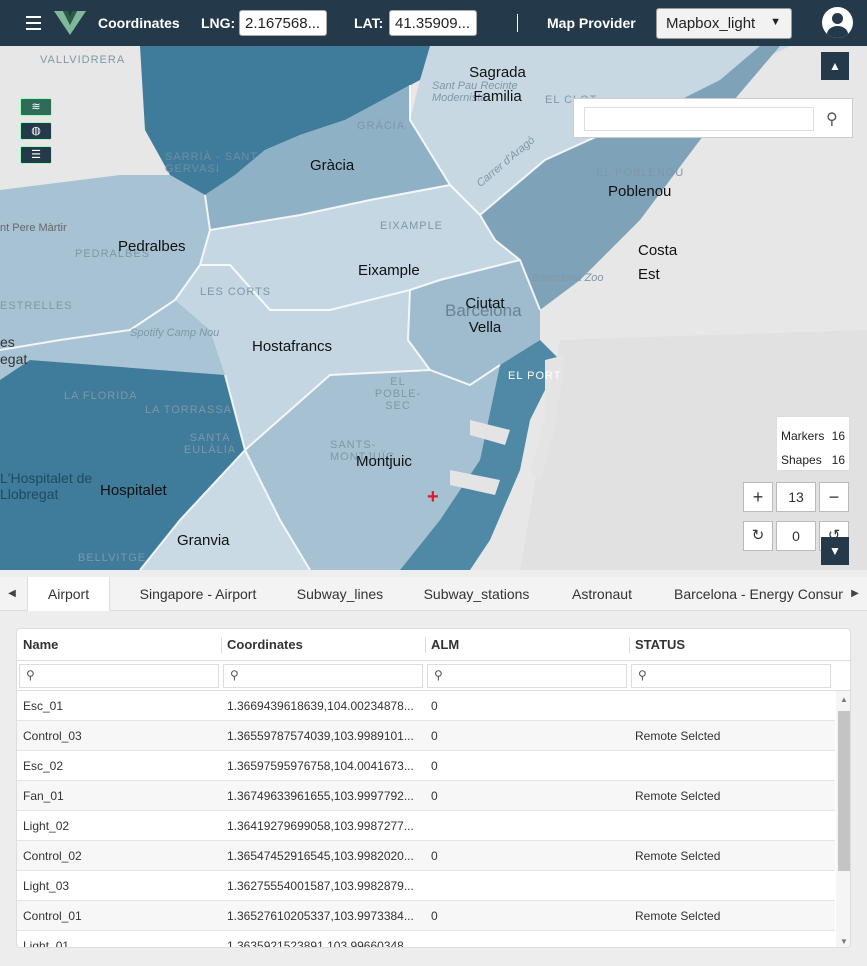  What do you see at coordinates (837, 22) in the screenshot?
I see `user-avatar-icon` at bounding box center [837, 22].